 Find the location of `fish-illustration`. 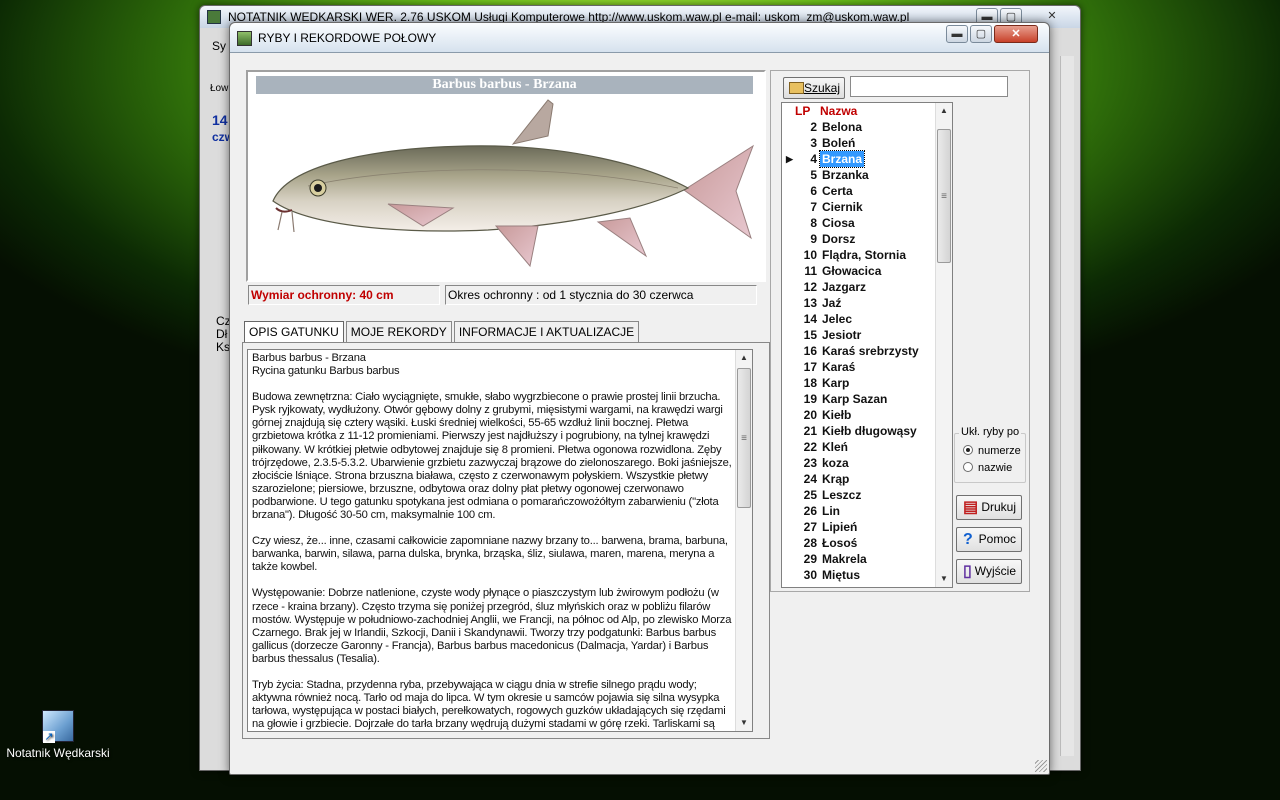

fish-illustration is located at coordinates (513, 183).